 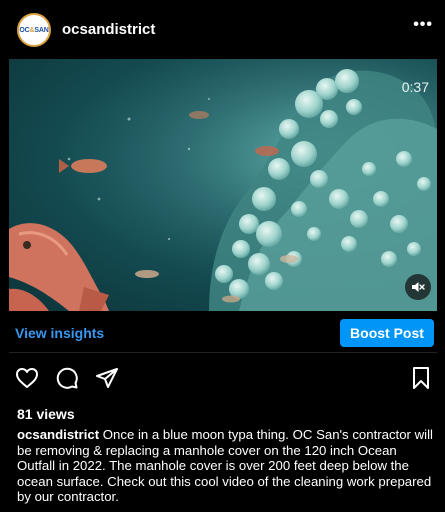 What do you see at coordinates (421, 378) in the screenshot?
I see `bookmark-icon` at bounding box center [421, 378].